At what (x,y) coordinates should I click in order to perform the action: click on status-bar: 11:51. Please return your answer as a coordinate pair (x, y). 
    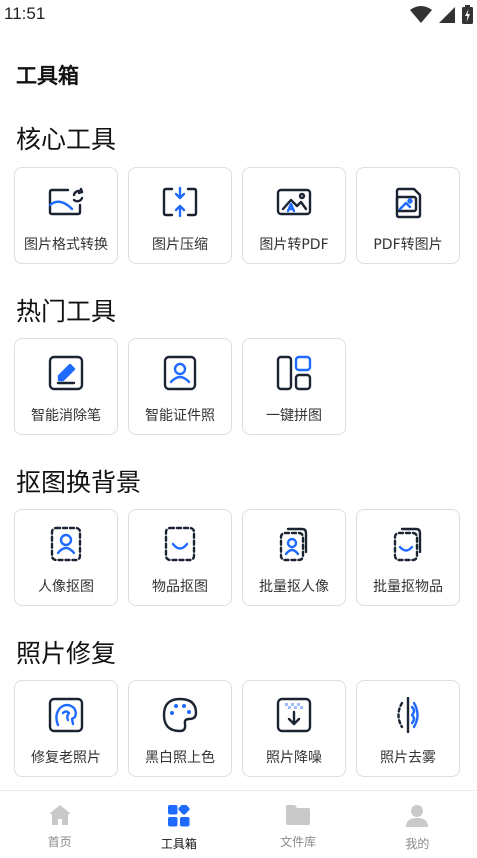
    Looking at the image, I should click on (238, 15).